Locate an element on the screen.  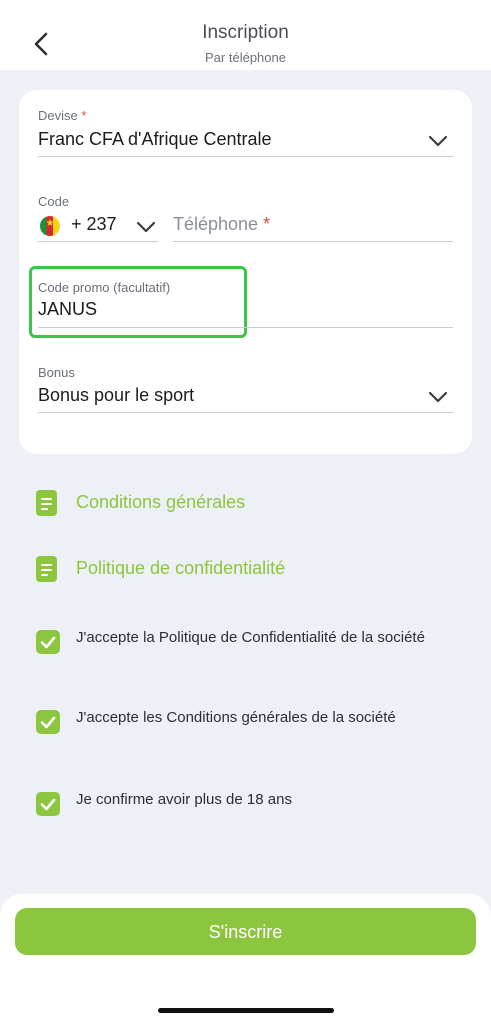
phone-underline is located at coordinates (313, 241).